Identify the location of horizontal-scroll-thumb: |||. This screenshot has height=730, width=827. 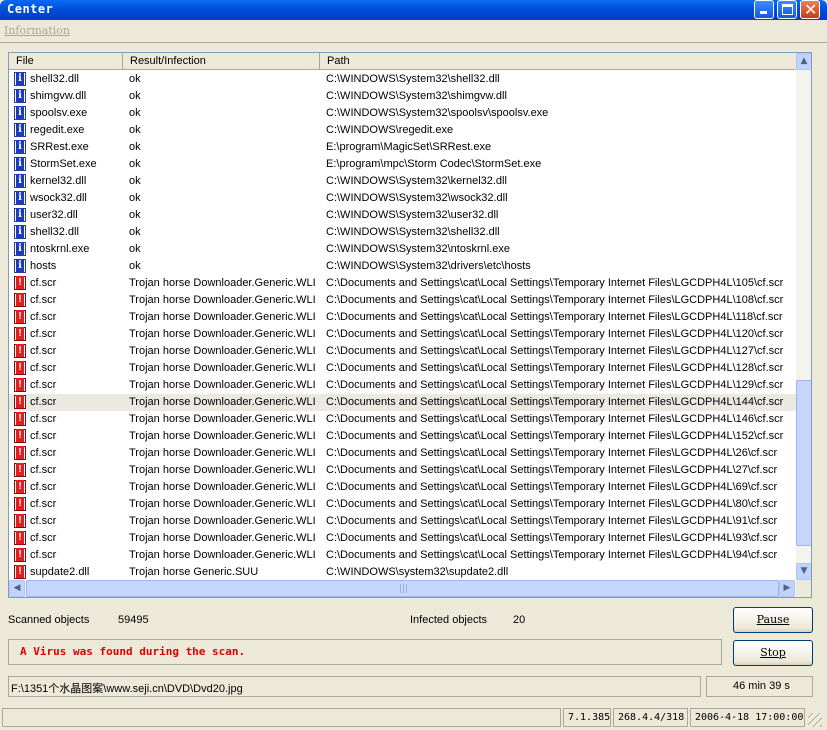
(402, 588).